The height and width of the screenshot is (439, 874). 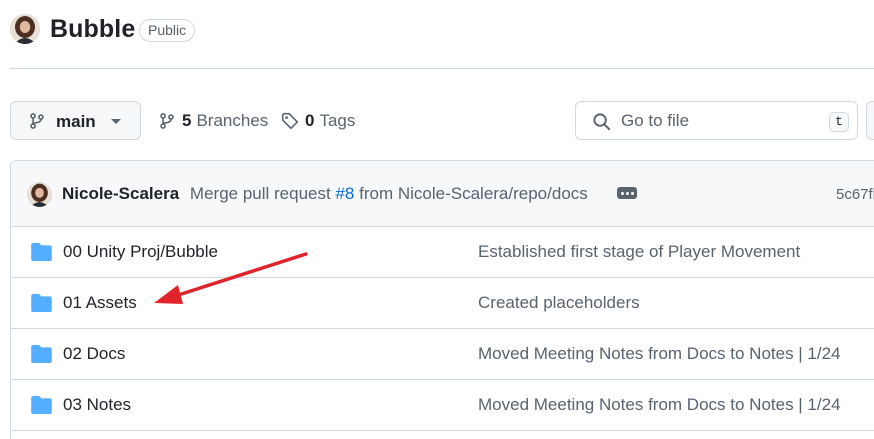 I want to click on owner-avatar, so click(x=25, y=29).